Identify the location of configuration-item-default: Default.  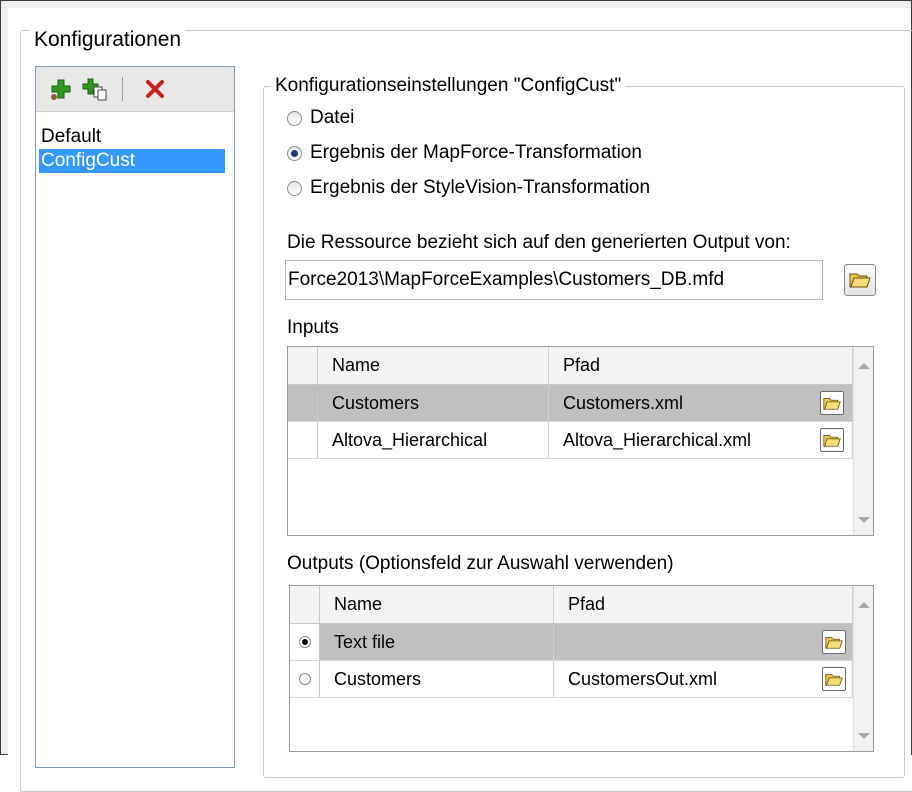
(70, 137).